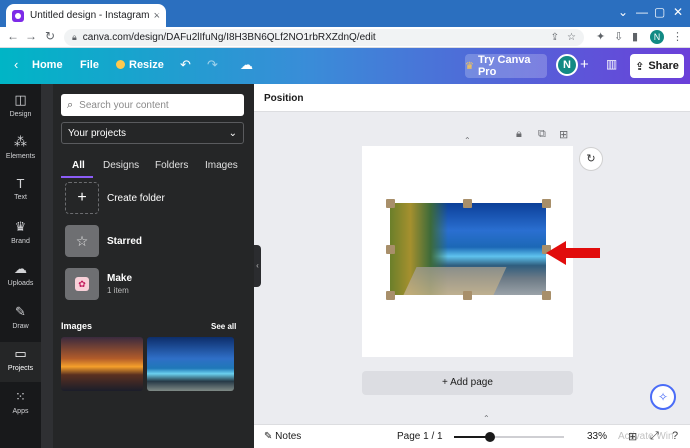 The height and width of the screenshot is (448, 690). Describe the element at coordinates (20, 150) in the screenshot. I see `rail-item-elements: ⁂ Elements` at that location.